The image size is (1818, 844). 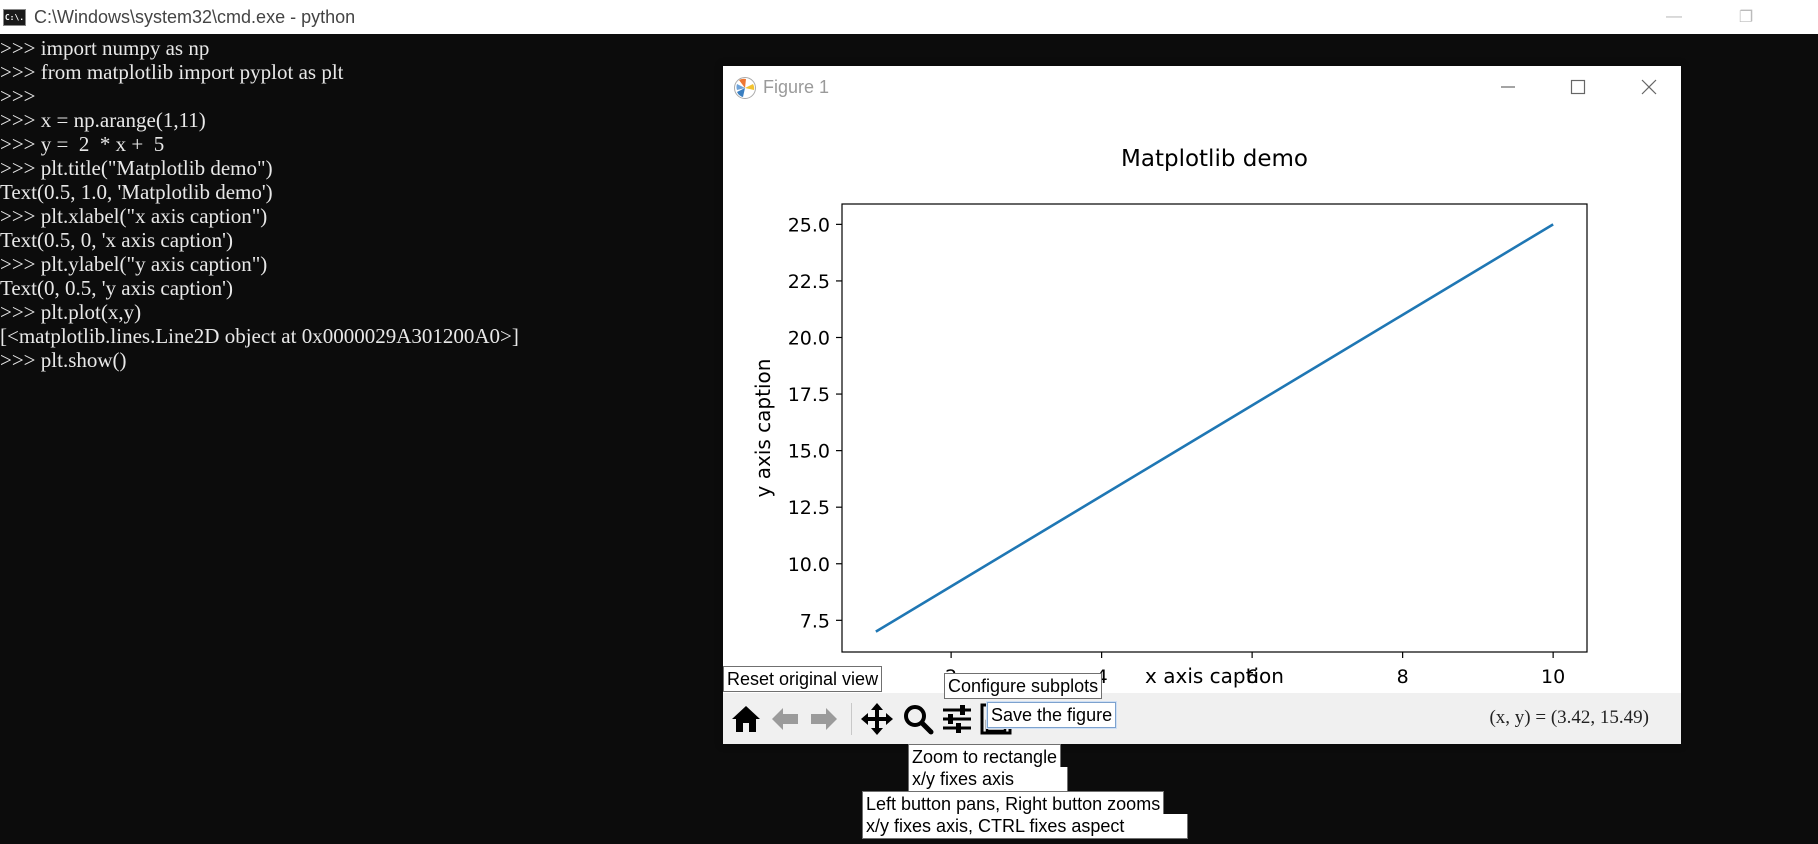 I want to click on tooltip-pan-line-2: x/y fixes axis, CTRL fixes aspect, so click(x=1025, y=826).